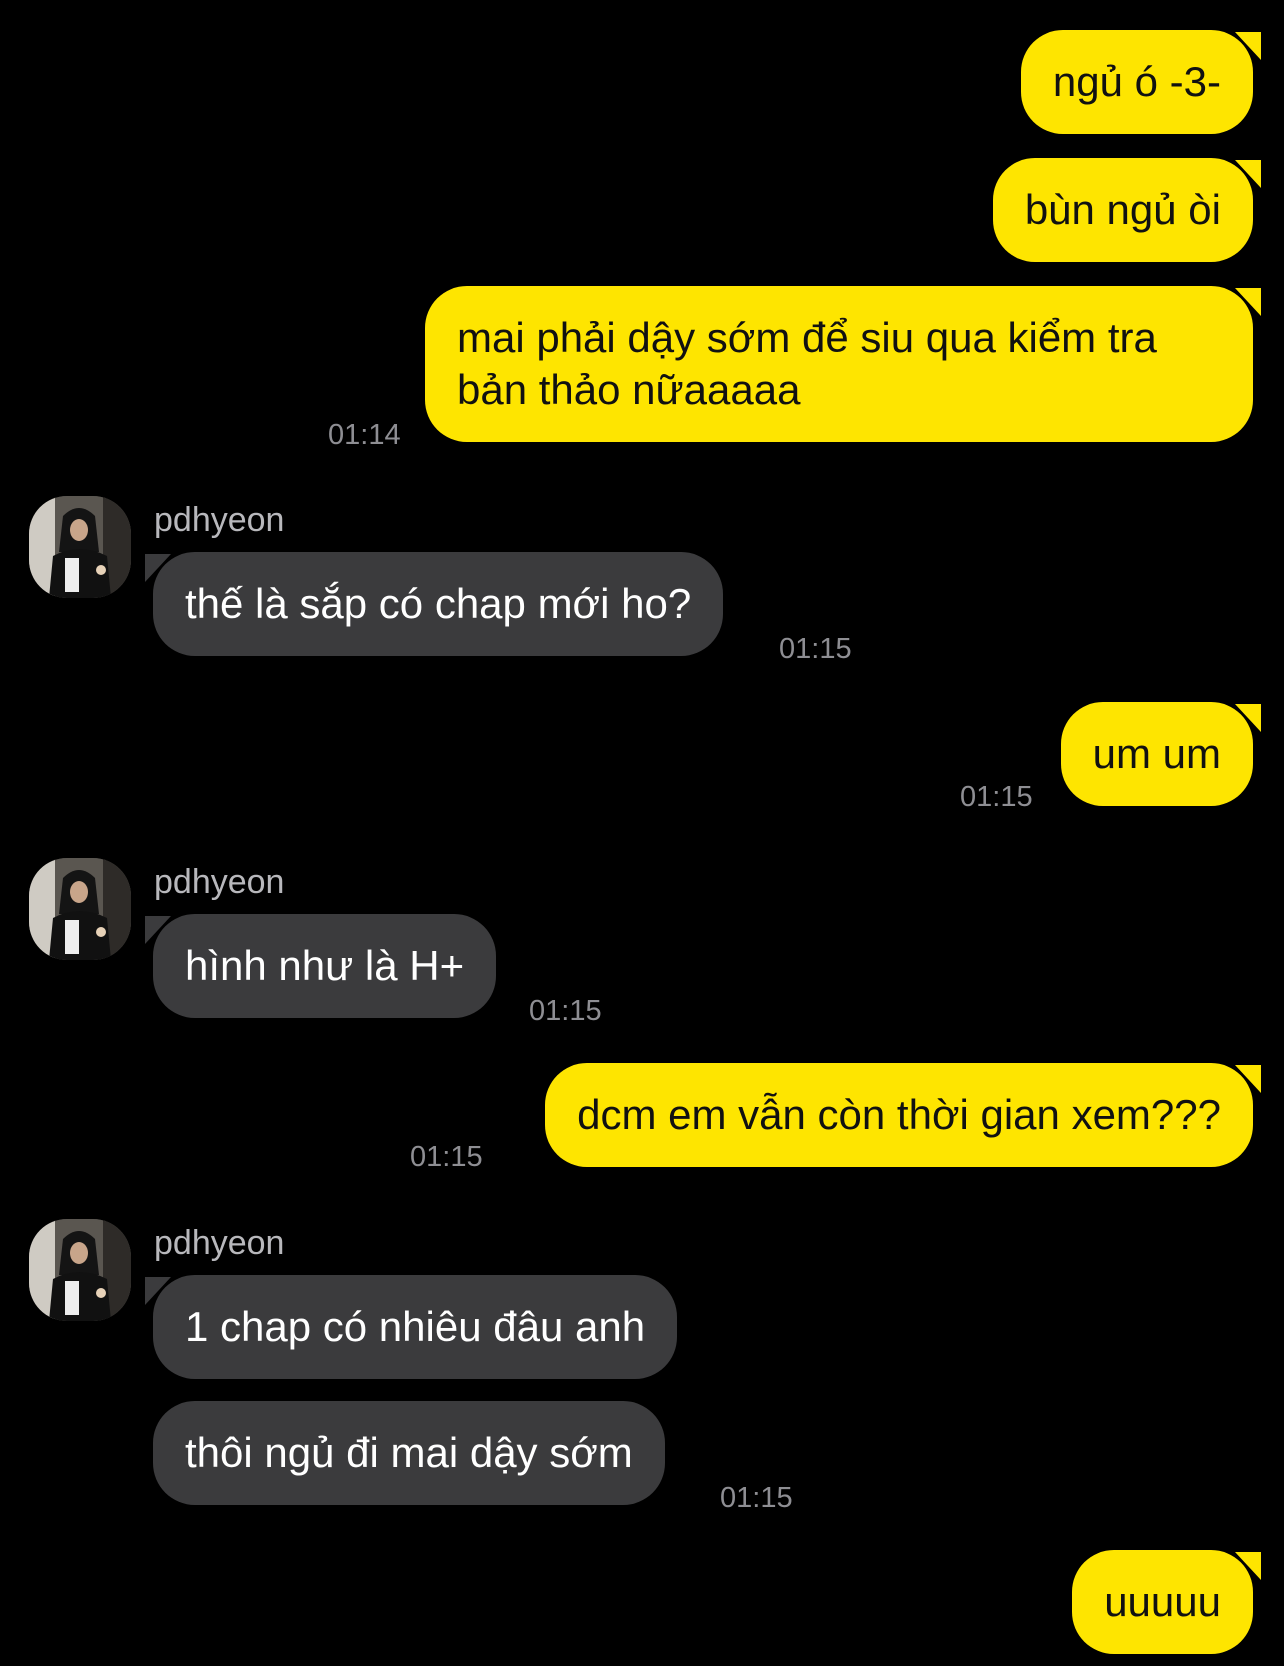  What do you see at coordinates (438, 603) in the screenshot?
I see `message-text: thế là sắp có chap mới ho?` at bounding box center [438, 603].